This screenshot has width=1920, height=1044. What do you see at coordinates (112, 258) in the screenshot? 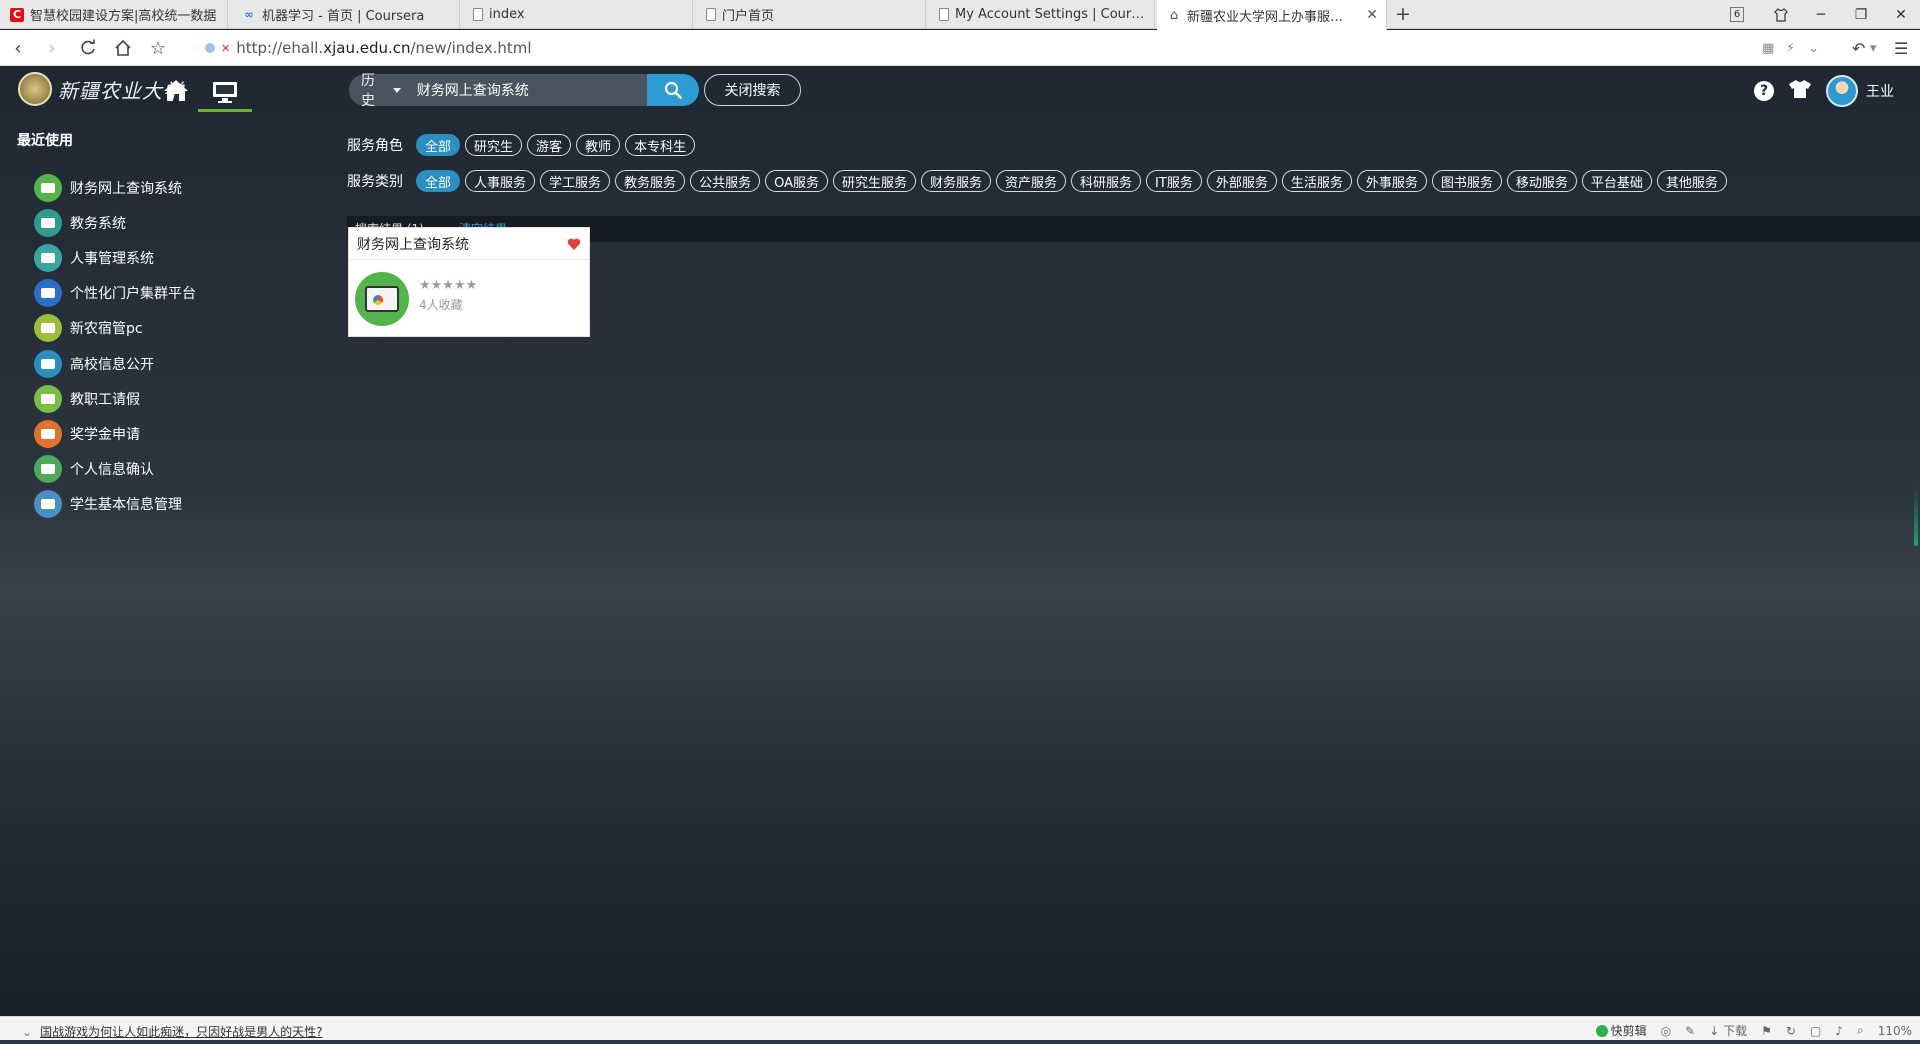
I see `sidebar-app-label: 人事管理系统` at bounding box center [112, 258].